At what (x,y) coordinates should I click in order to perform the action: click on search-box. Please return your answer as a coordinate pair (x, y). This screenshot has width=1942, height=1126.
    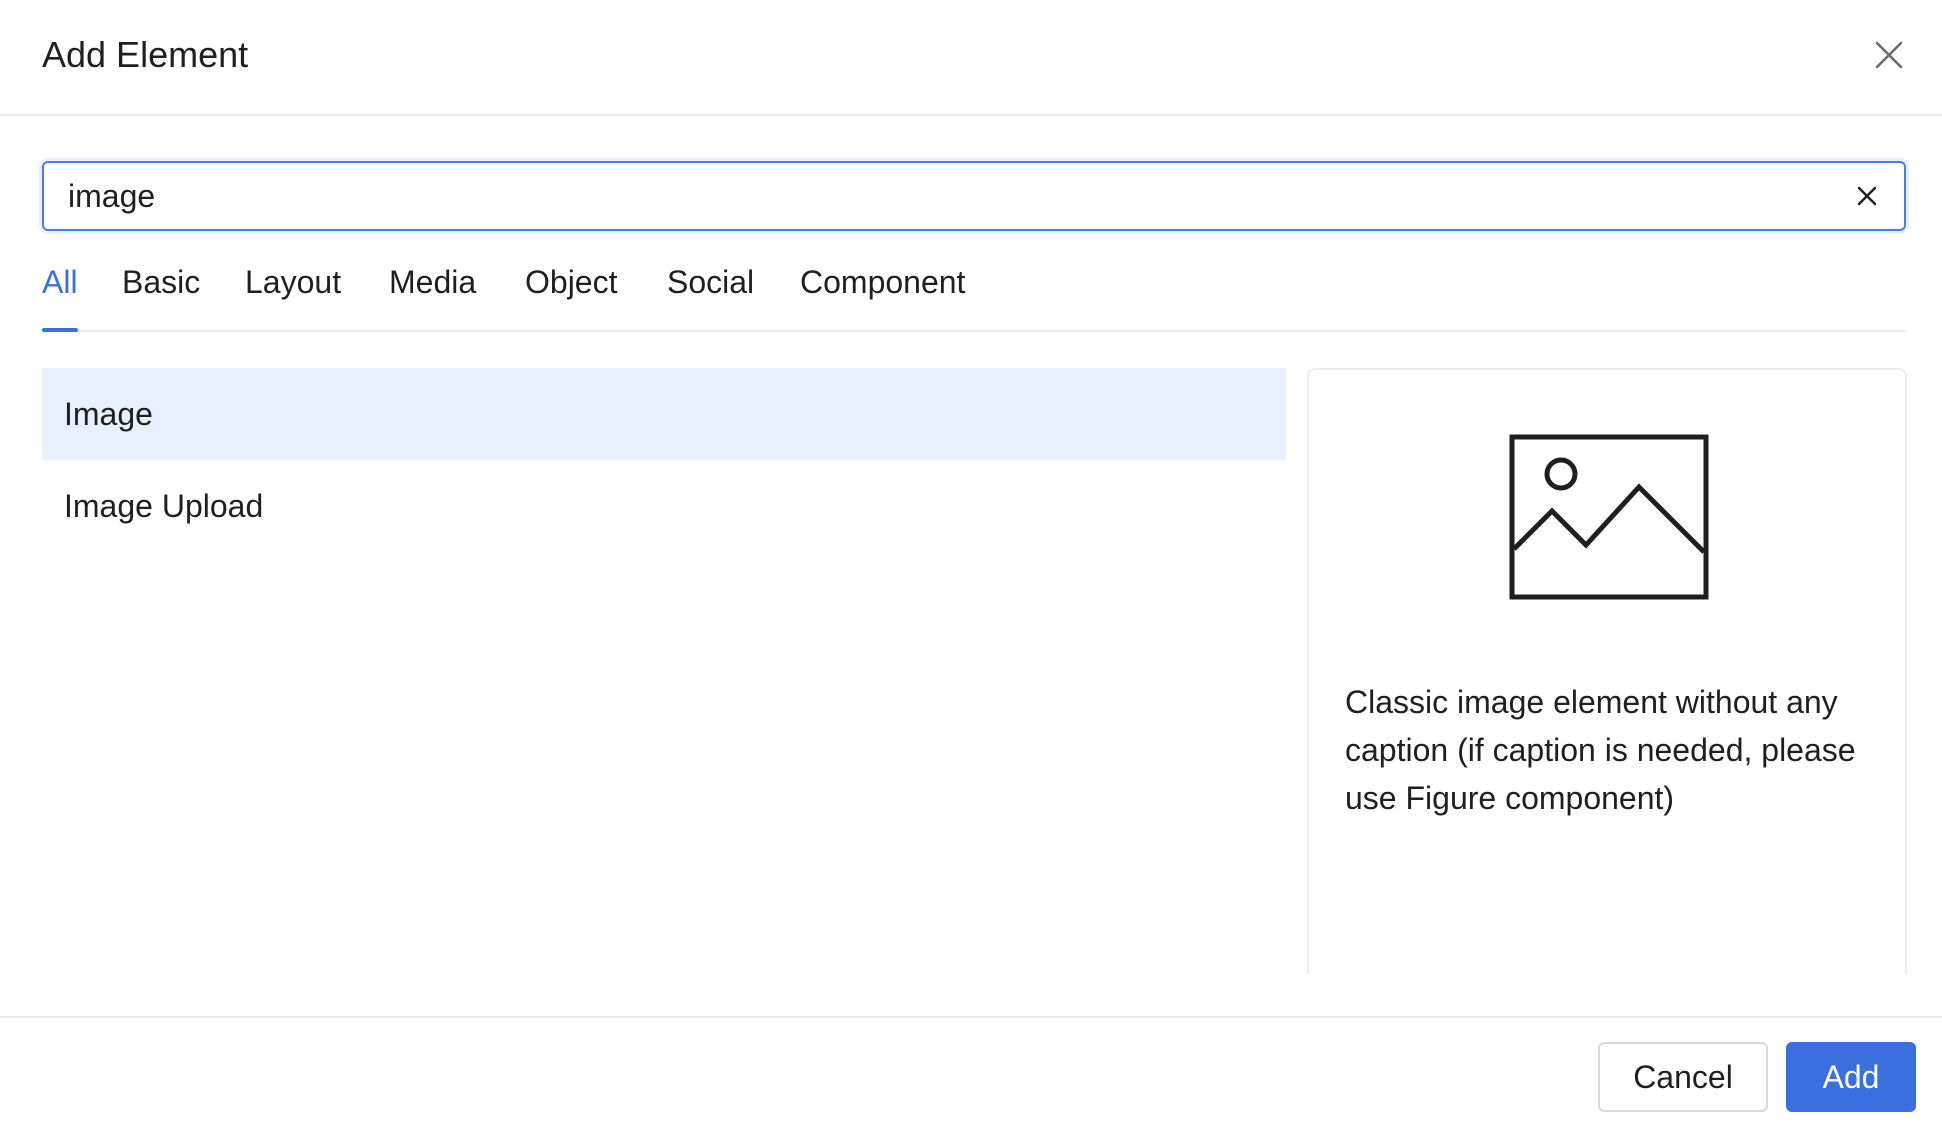
    Looking at the image, I should click on (974, 196).